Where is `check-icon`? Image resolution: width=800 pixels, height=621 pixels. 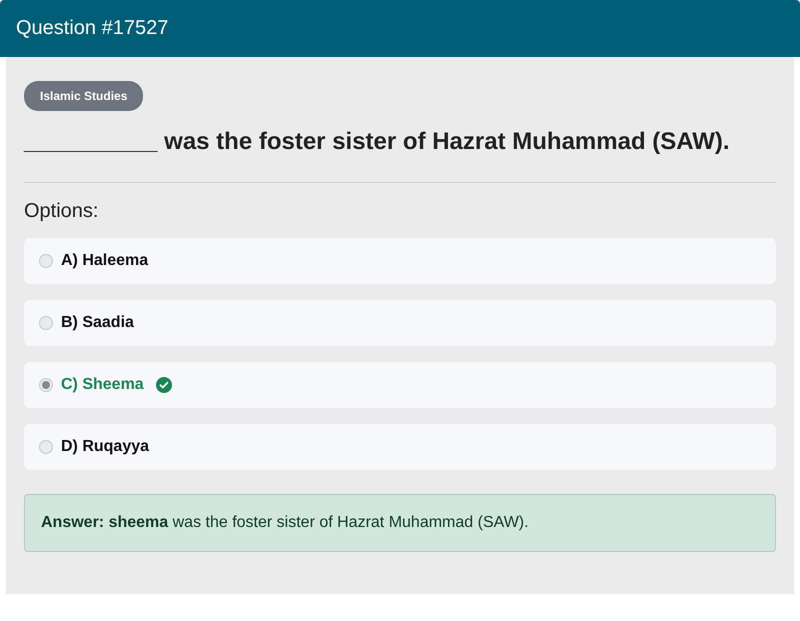
check-icon is located at coordinates (164, 385).